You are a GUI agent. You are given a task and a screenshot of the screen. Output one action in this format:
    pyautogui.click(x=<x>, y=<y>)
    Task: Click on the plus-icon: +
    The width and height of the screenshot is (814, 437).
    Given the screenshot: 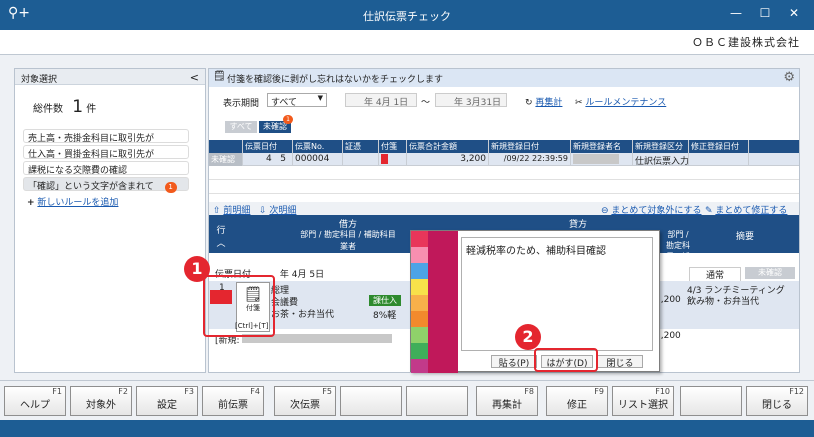 What is the action you would take?
    pyautogui.click(x=31, y=203)
    